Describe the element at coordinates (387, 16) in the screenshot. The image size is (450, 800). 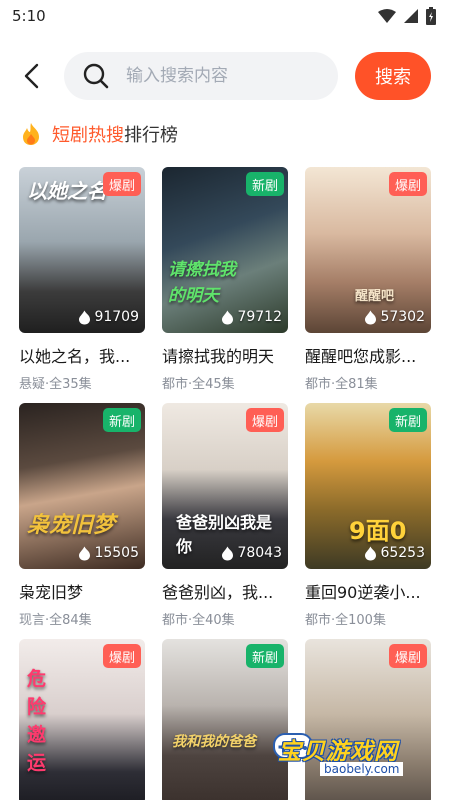
I see `wifi-icon` at that location.